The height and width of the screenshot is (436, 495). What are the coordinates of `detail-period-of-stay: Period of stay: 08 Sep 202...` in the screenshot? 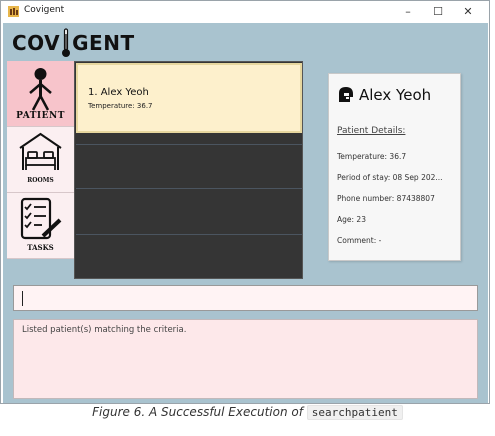 It's located at (390, 177).